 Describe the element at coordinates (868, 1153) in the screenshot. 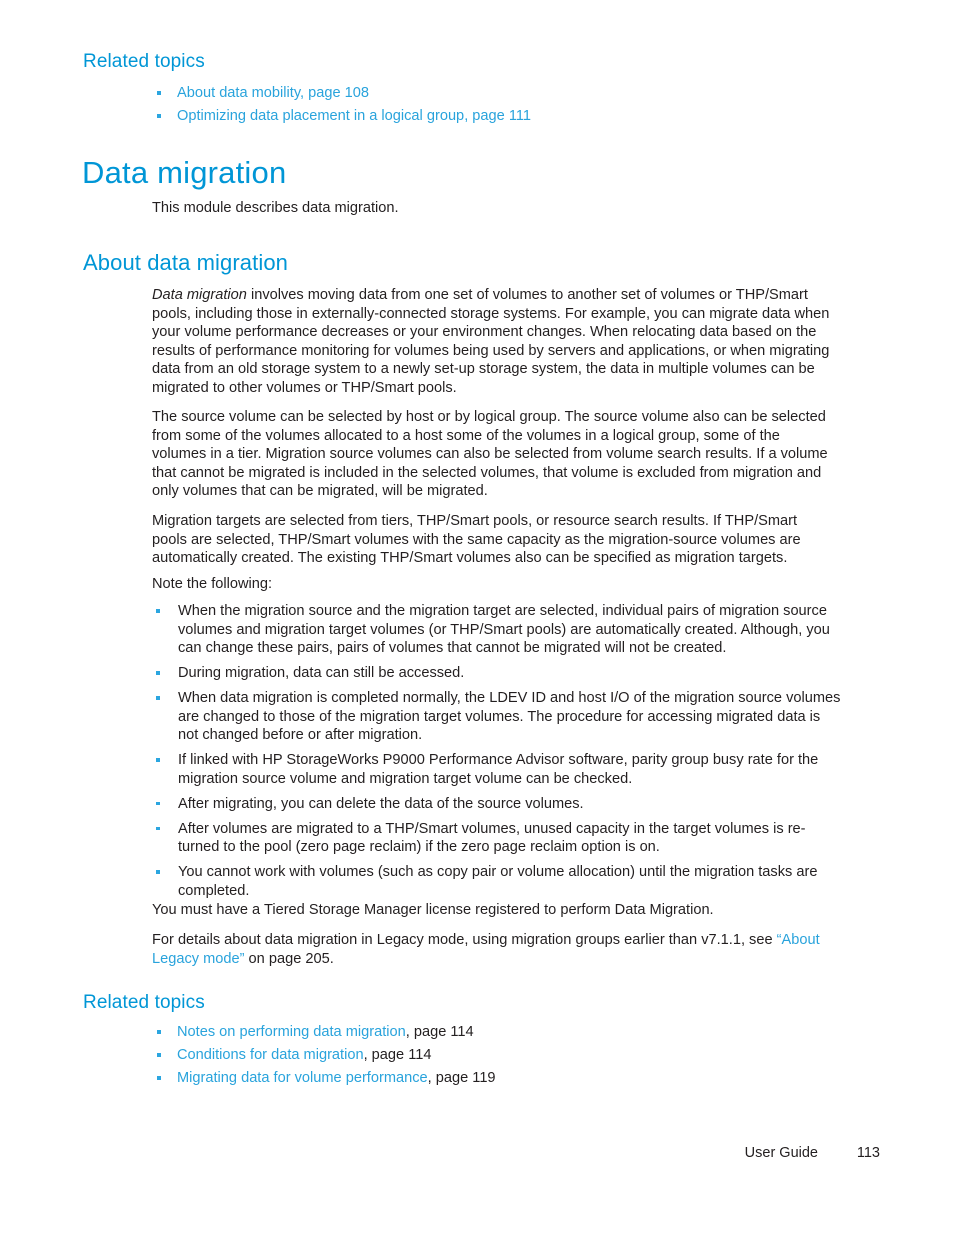

I see `footer-page-number: 113` at that location.